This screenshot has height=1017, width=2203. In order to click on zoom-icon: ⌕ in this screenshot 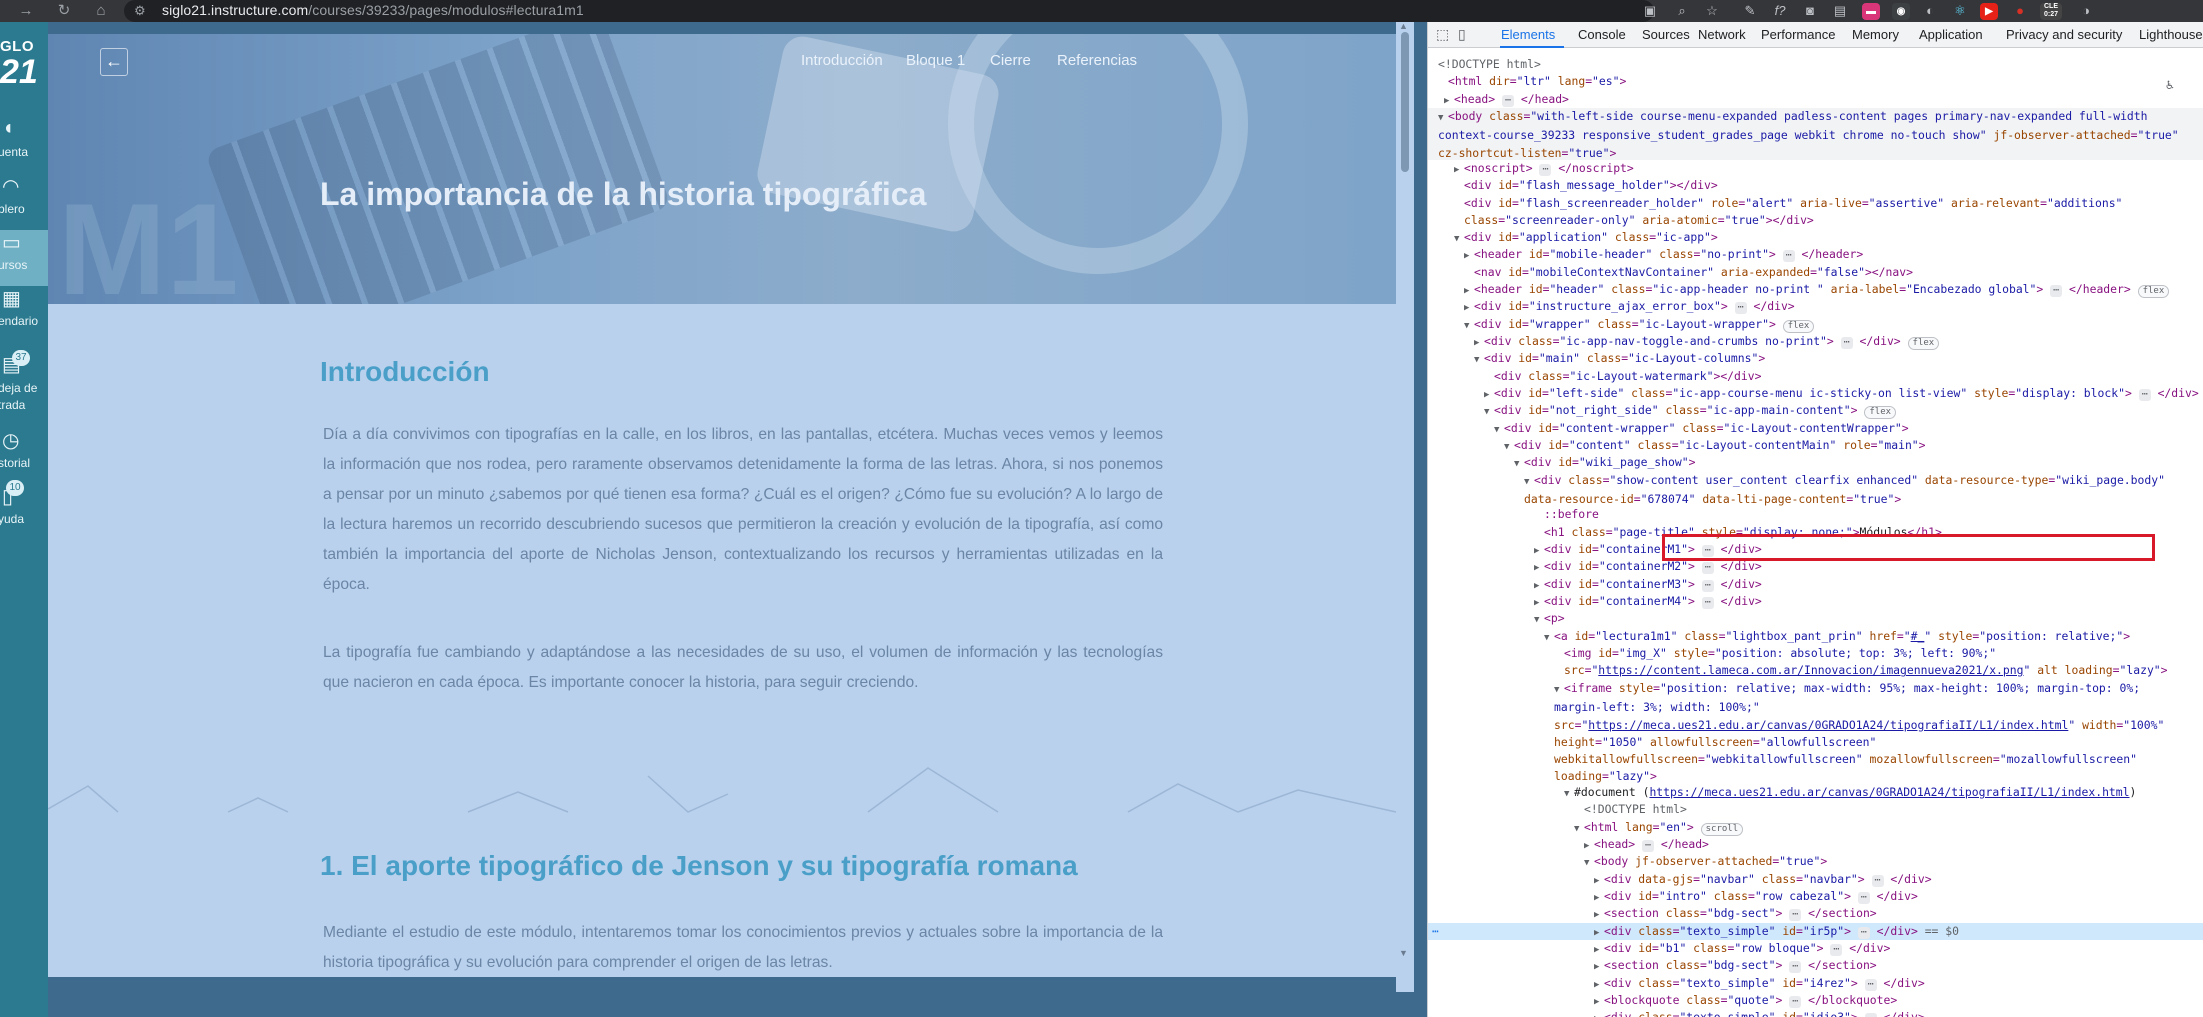, I will do `click(1682, 11)`.